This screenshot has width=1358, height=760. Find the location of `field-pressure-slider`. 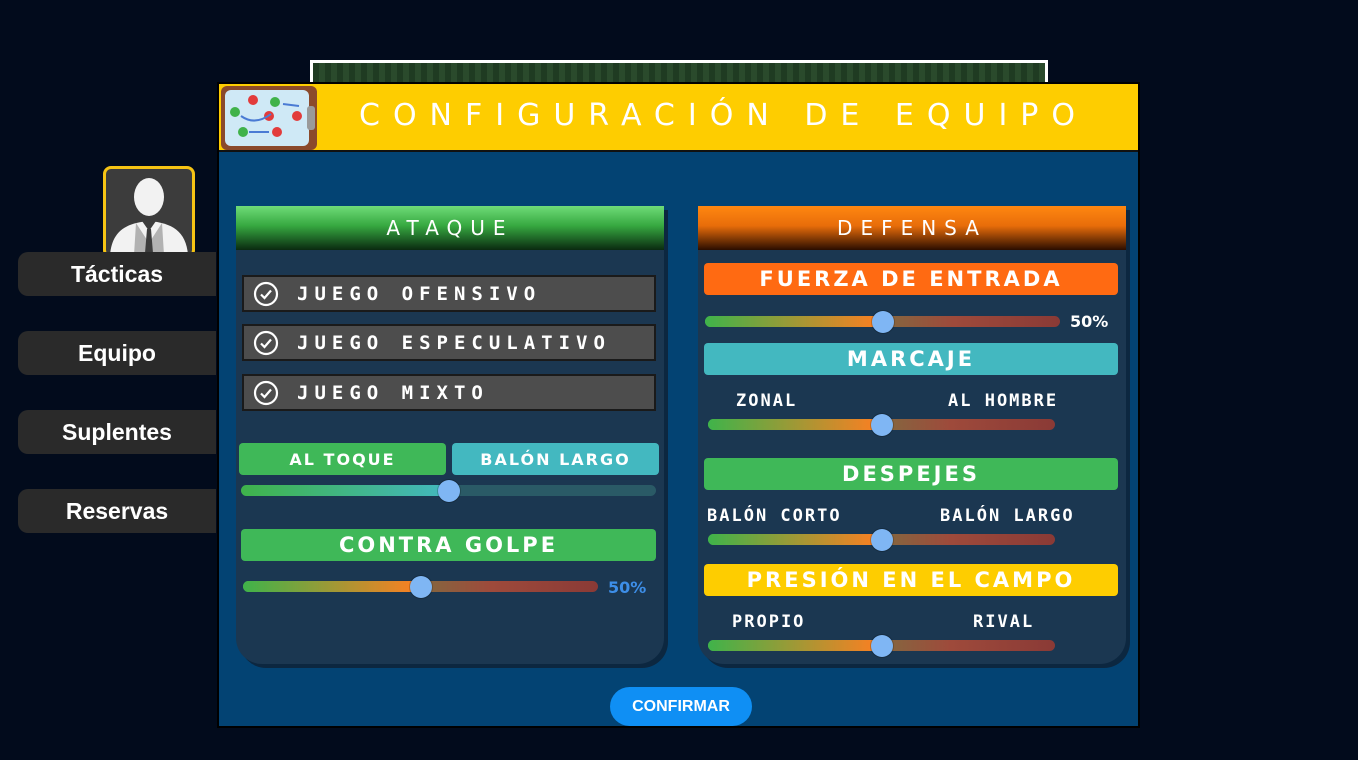

field-pressure-slider is located at coordinates (881, 645).